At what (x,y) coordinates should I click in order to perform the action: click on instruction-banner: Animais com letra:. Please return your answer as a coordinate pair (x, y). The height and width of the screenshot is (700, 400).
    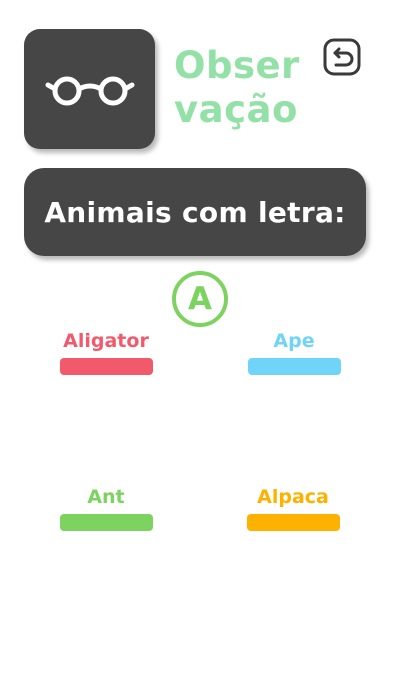
    Looking at the image, I should click on (195, 212).